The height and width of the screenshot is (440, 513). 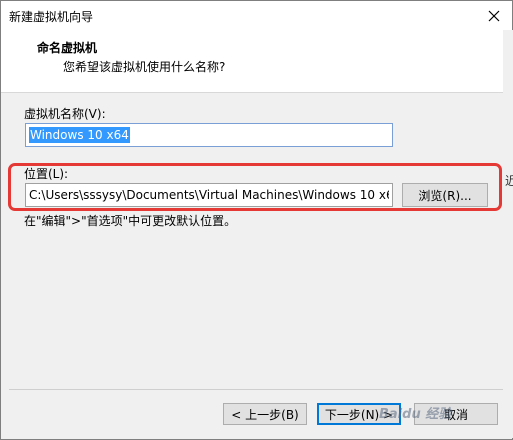 I want to click on vm-name-value: Windows 10 x64, so click(x=79, y=135).